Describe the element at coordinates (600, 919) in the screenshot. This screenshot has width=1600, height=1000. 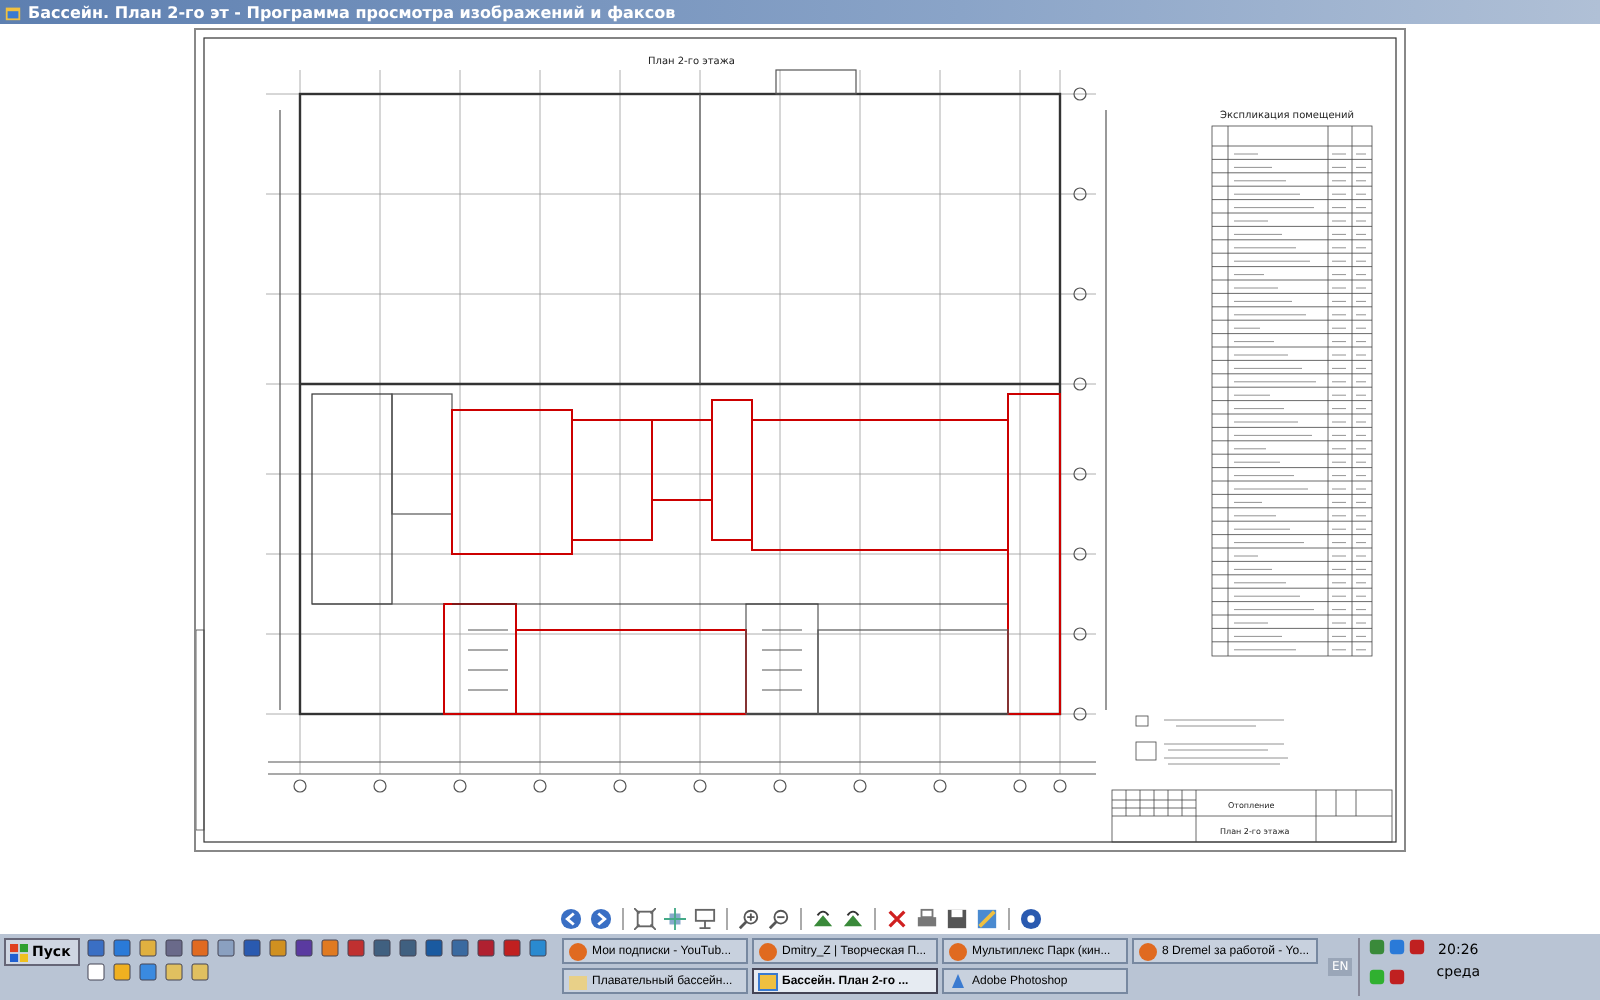
I see `next-button` at that location.